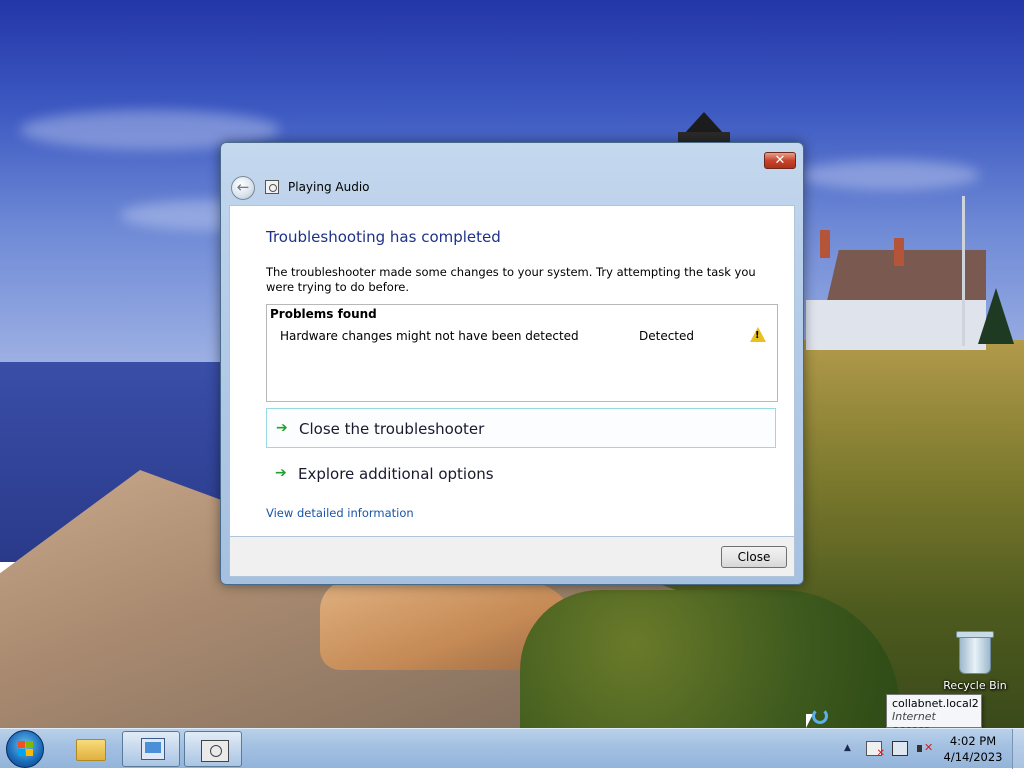  What do you see at coordinates (667, 336) in the screenshot?
I see `problem-status: Detected` at bounding box center [667, 336].